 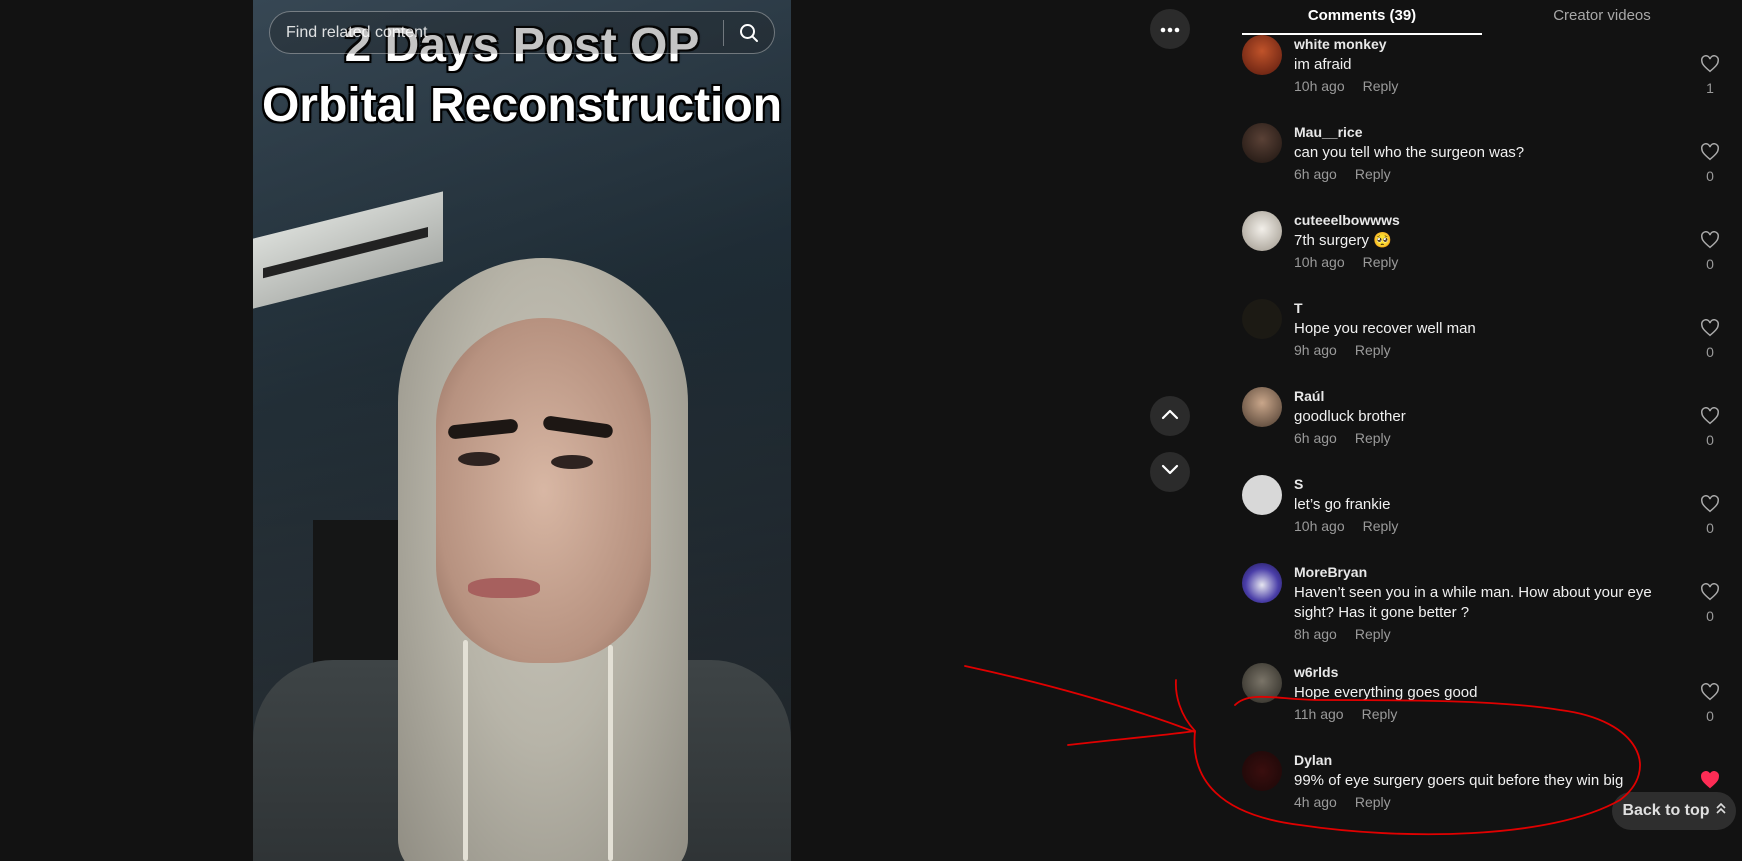 What do you see at coordinates (749, 32) in the screenshot?
I see `search-icon` at bounding box center [749, 32].